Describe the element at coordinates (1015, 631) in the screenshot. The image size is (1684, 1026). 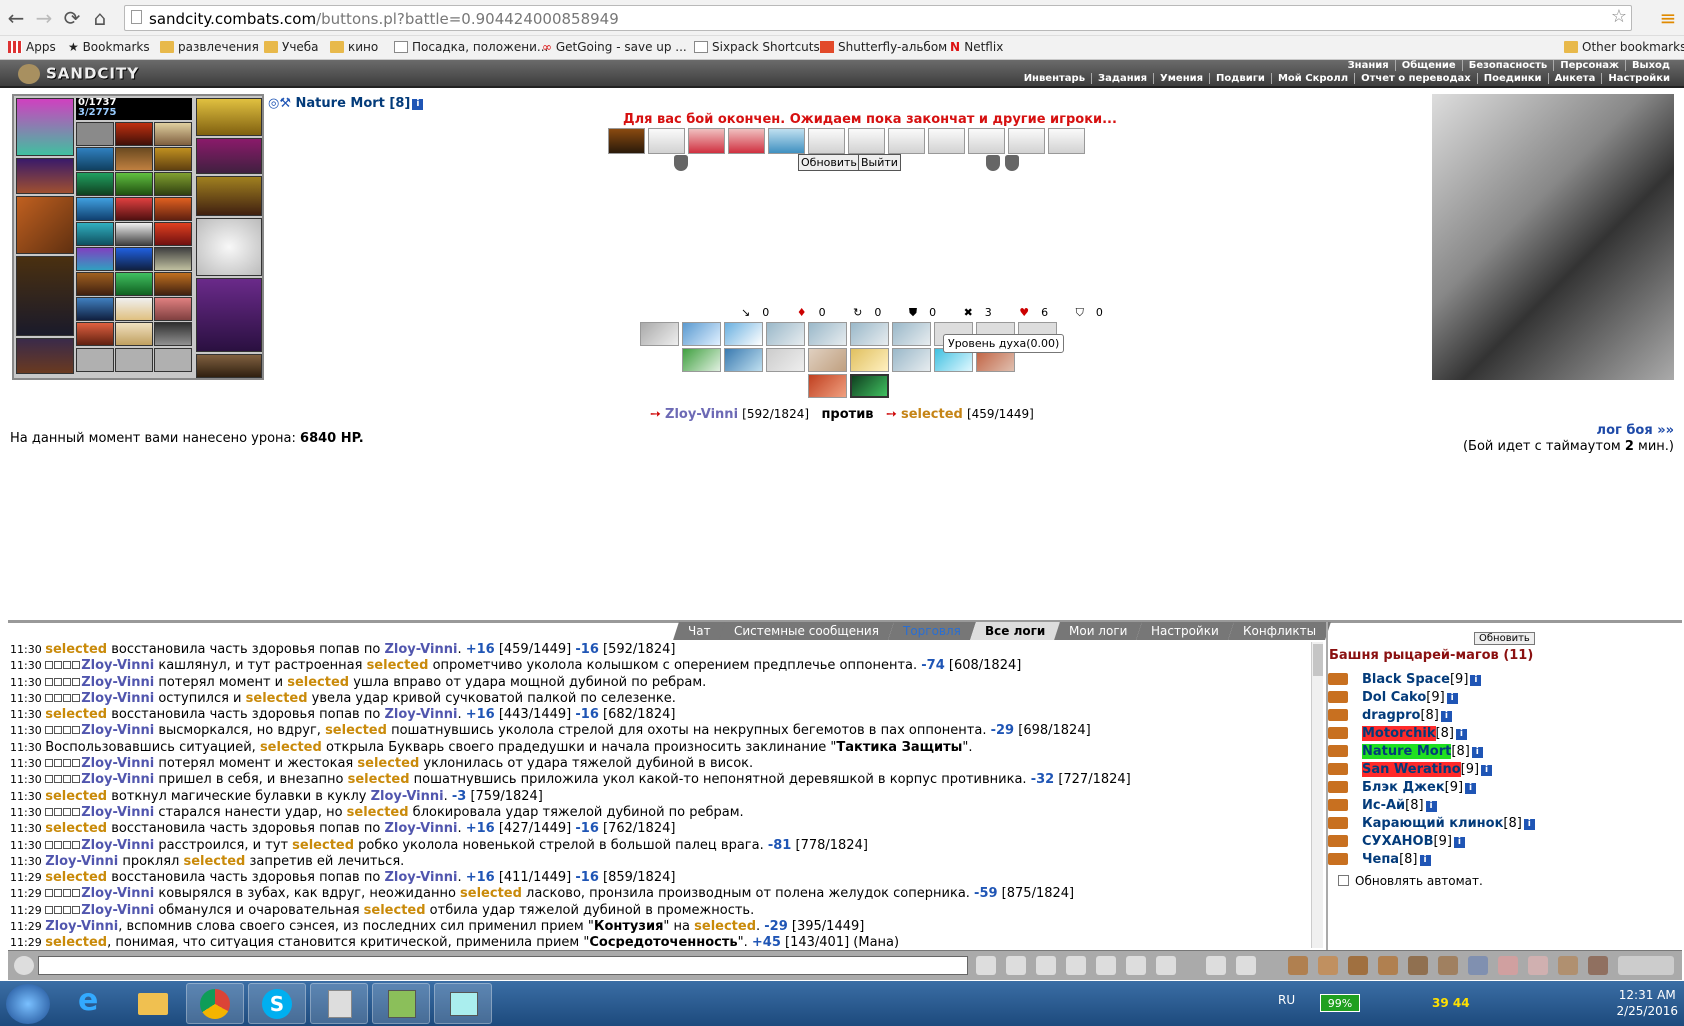
I see `tab-all-logs: Все логи` at that location.